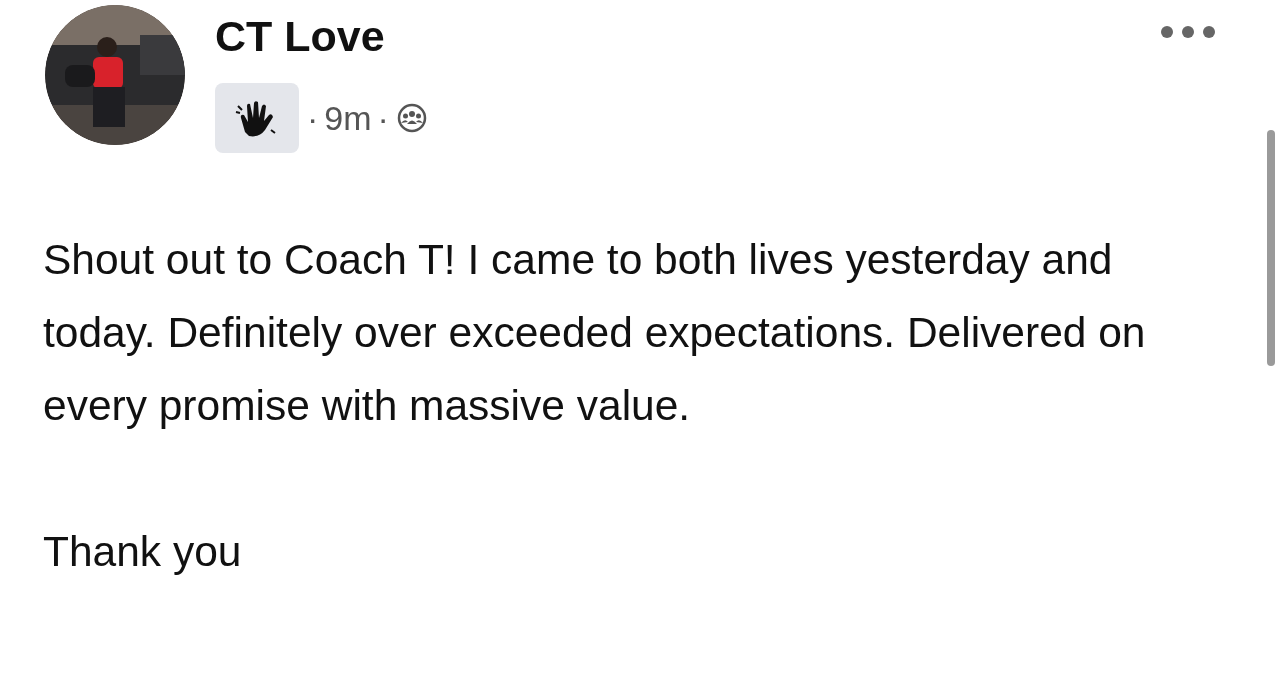  What do you see at coordinates (411, 118) in the screenshot?
I see `group-icon` at bounding box center [411, 118].